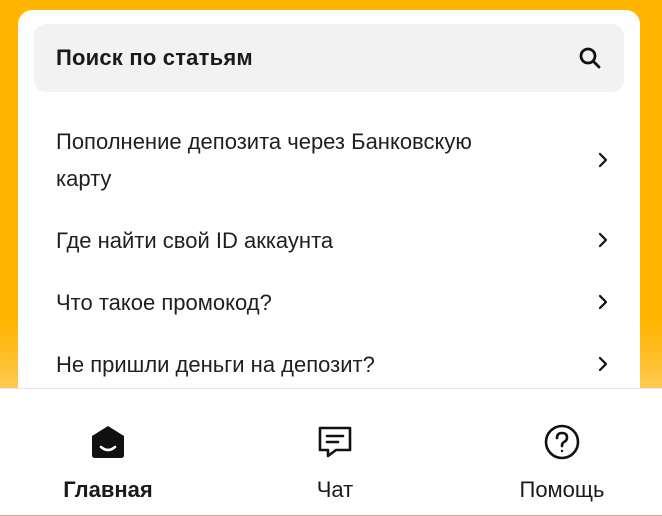  Describe the element at coordinates (108, 442) in the screenshot. I see `home-icon` at that location.